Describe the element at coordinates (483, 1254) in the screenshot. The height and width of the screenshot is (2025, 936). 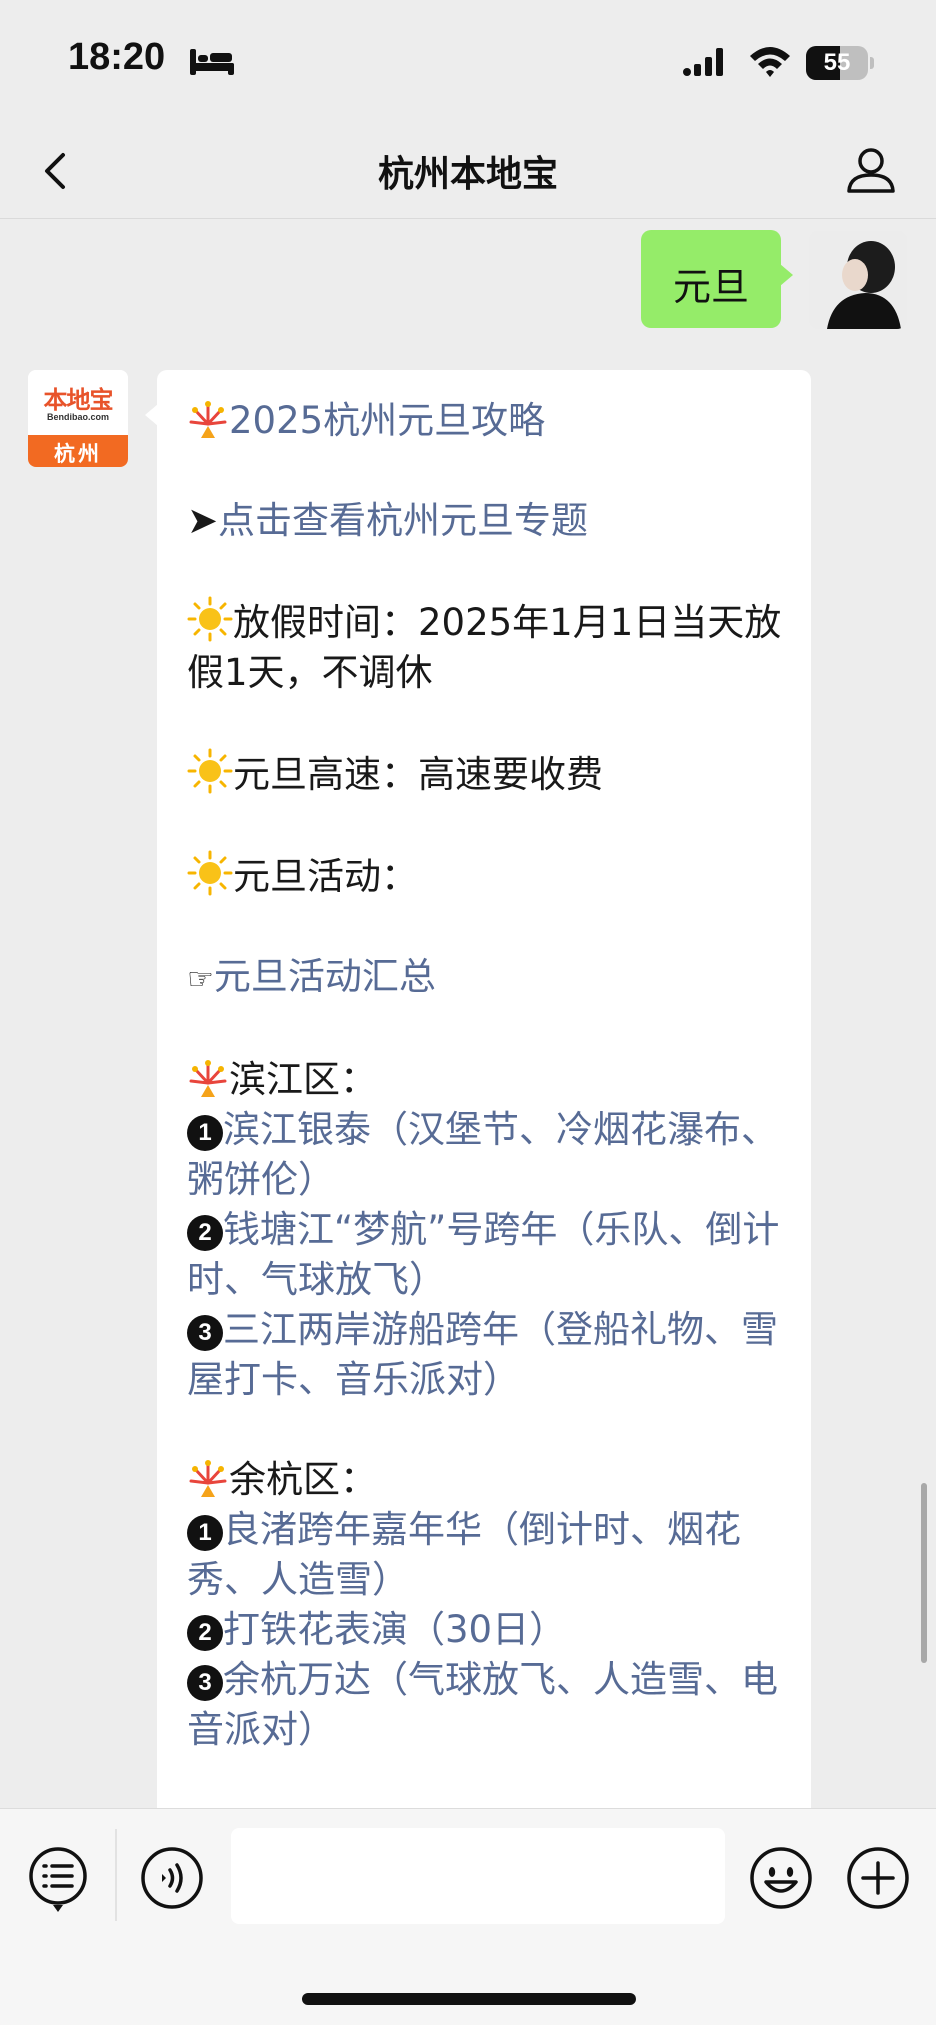
I see `event-link: 钱塘江“梦航”号跨年（乐队、倒计时、气球放飞）` at that location.